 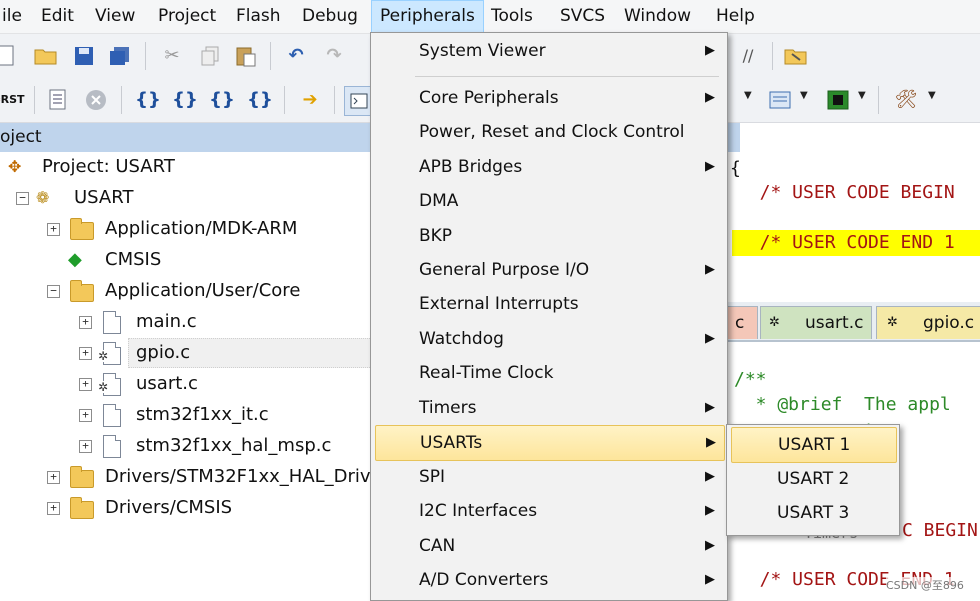 What do you see at coordinates (186, 353) in the screenshot?
I see `tree-item-file: + ✲ gpio.c` at bounding box center [186, 353].